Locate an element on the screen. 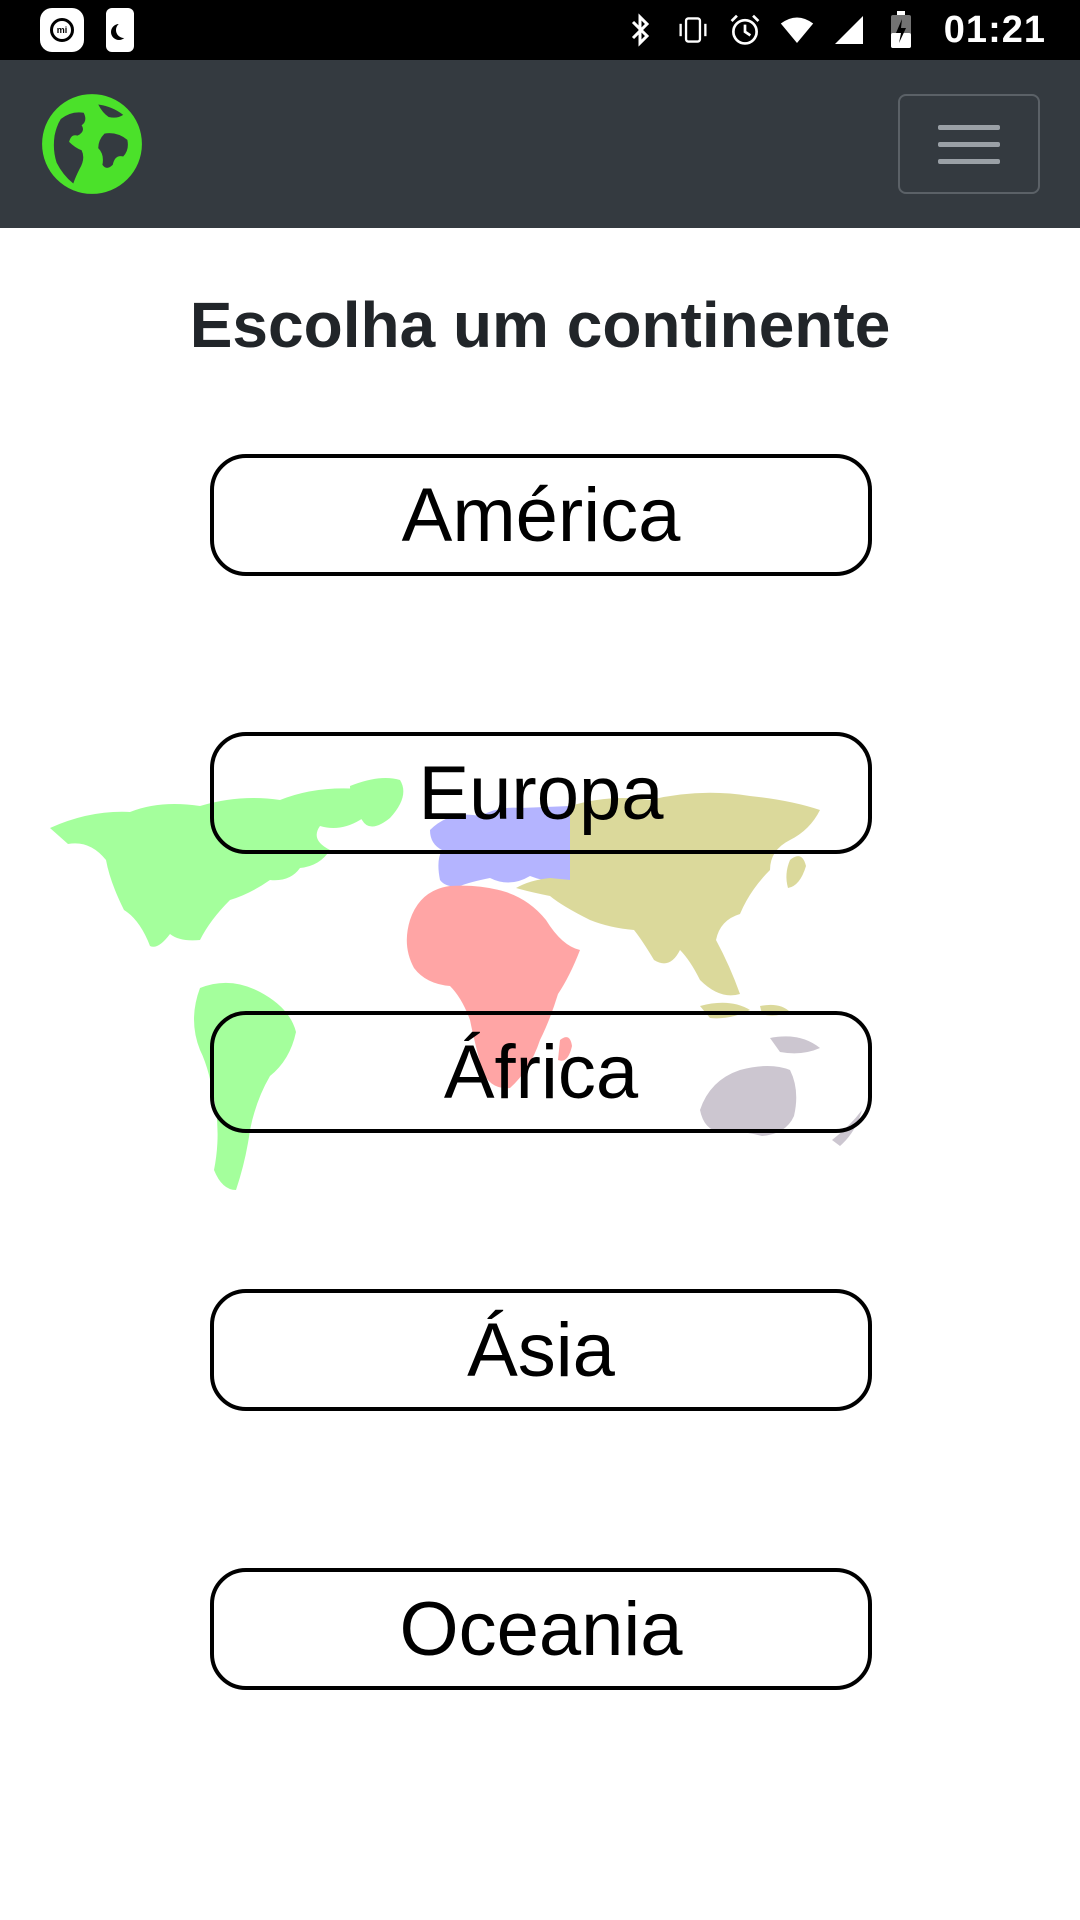 Image resolution: width=1080 pixels, height=1920 pixels. navbar is located at coordinates (540, 144).